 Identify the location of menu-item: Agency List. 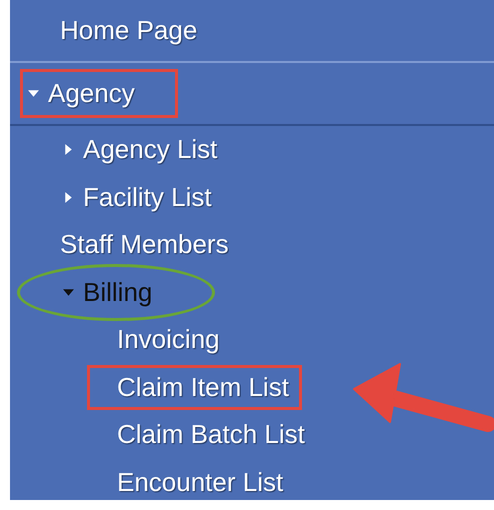
(140, 150).